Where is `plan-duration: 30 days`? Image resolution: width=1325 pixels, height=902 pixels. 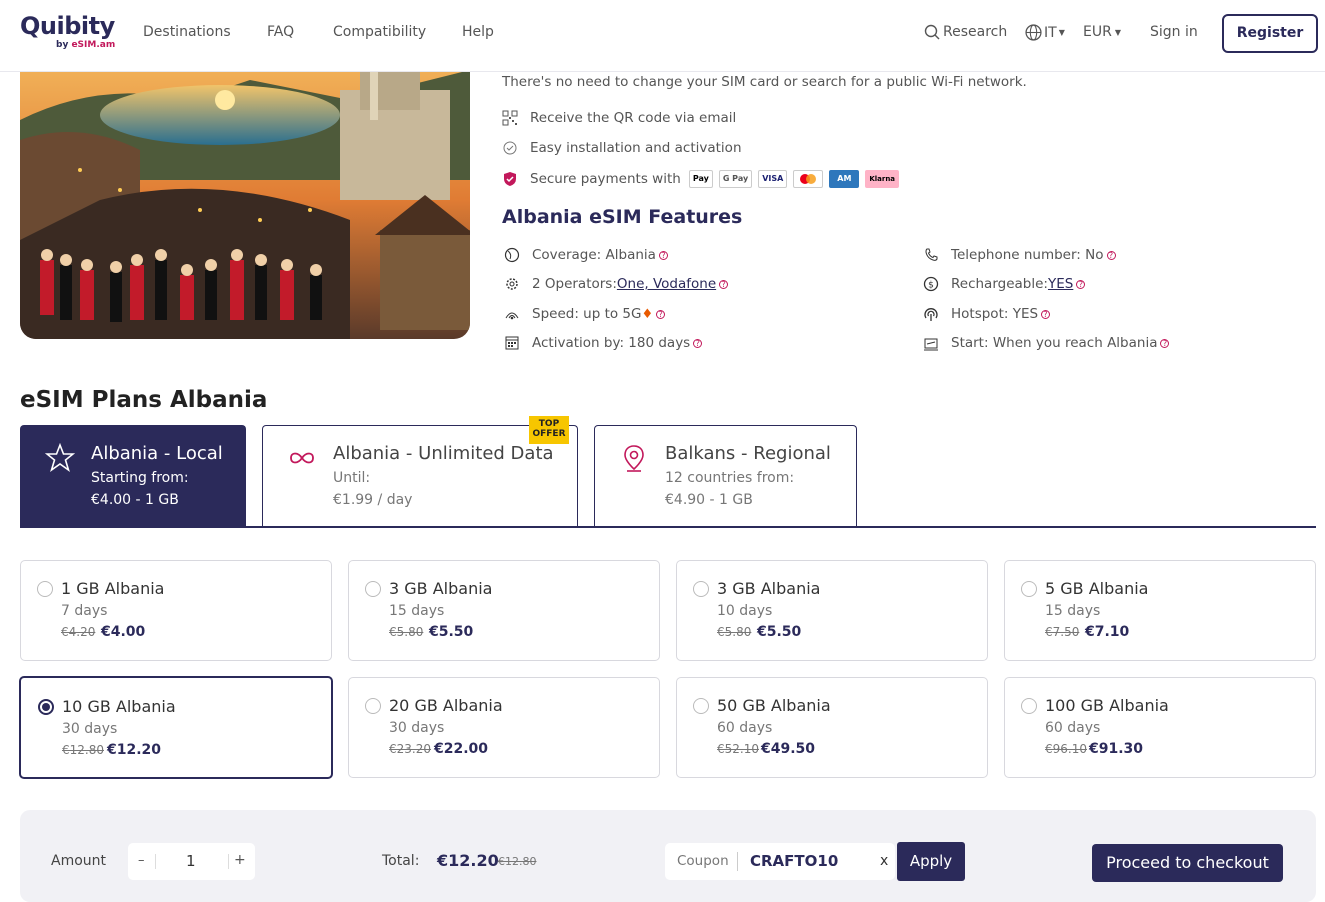
plan-duration: 30 days is located at coordinates (90, 729).